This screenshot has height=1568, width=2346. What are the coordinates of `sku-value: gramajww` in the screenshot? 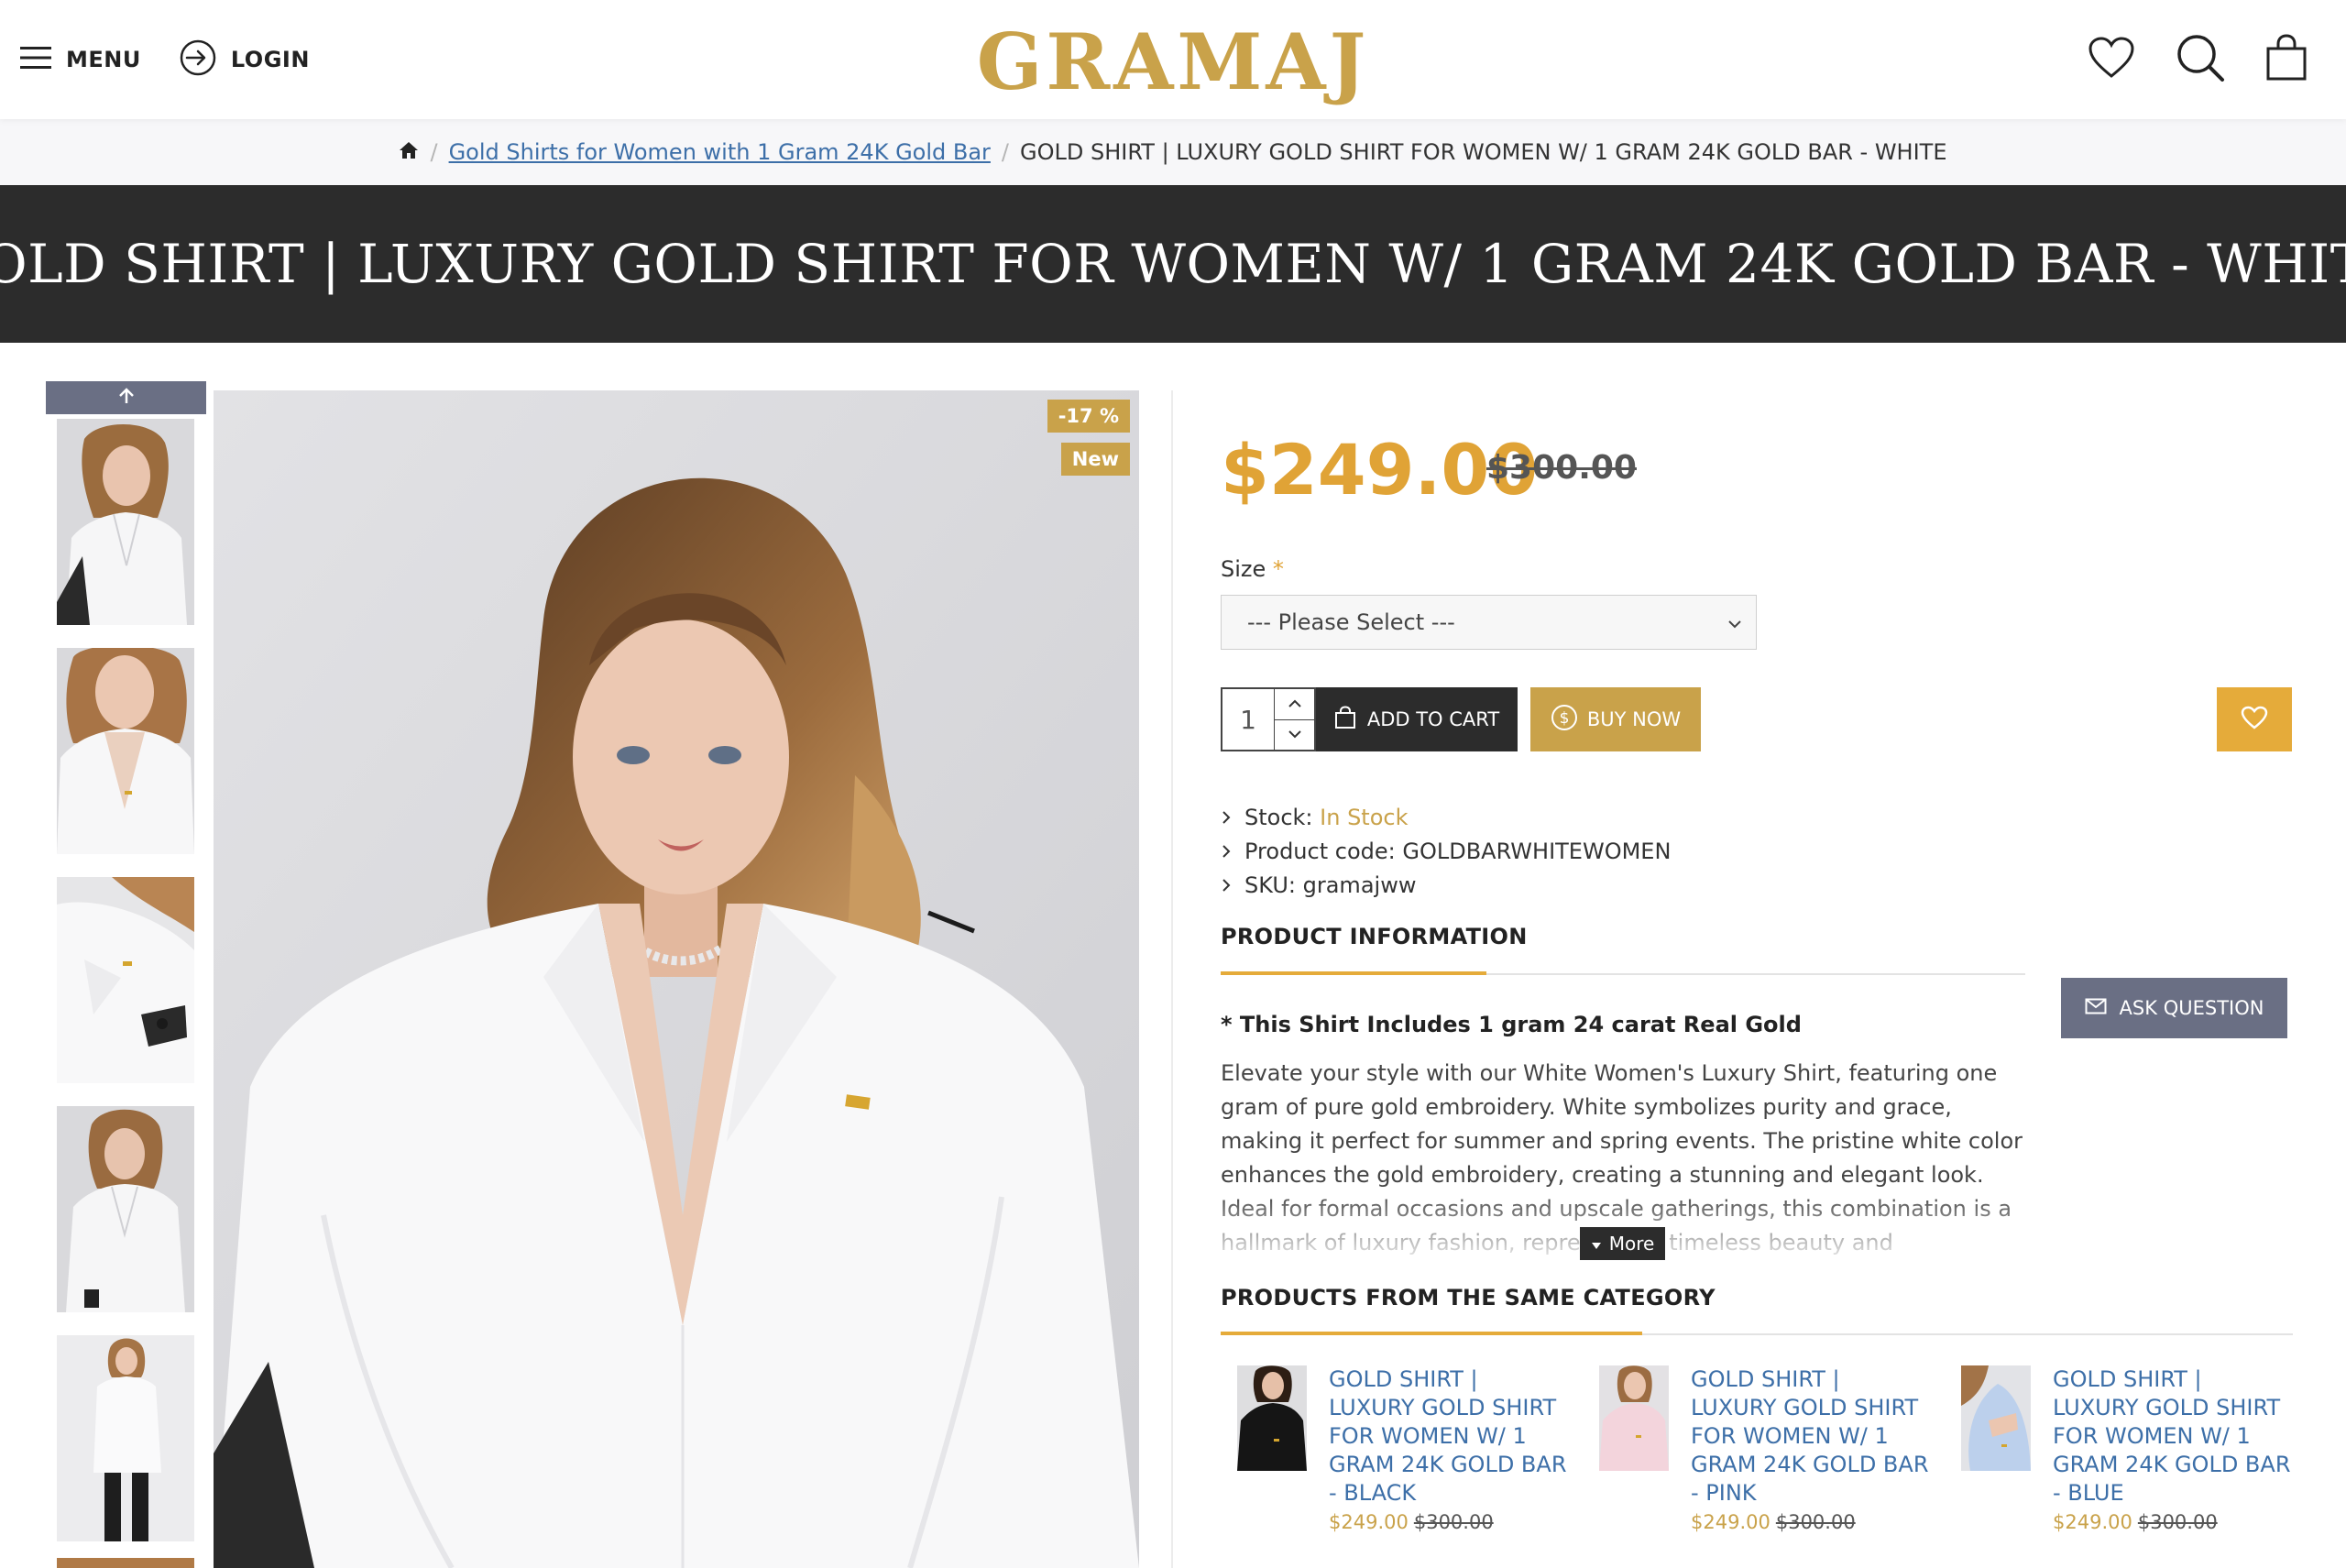 It's located at (1359, 885).